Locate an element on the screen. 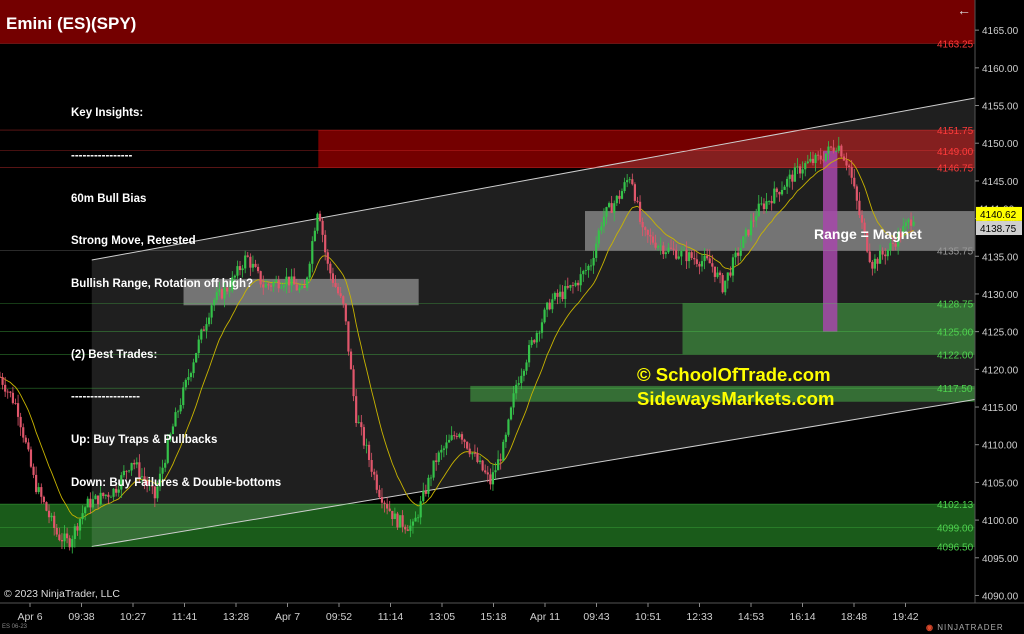  ninjatrader-logo: ◉ NINJATRADER is located at coordinates (965, 627).